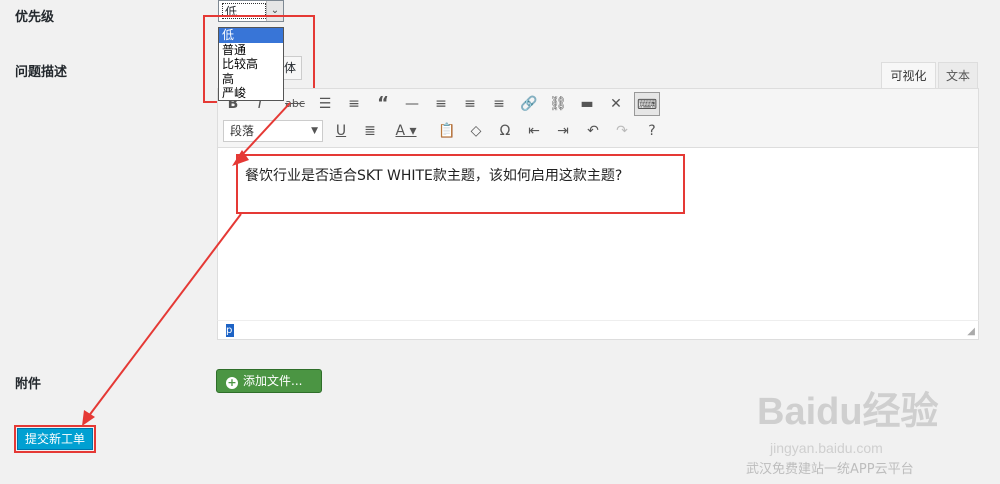  I want to click on priority-dropdown: 低 普通 比较高 高 严峻, so click(251, 64).